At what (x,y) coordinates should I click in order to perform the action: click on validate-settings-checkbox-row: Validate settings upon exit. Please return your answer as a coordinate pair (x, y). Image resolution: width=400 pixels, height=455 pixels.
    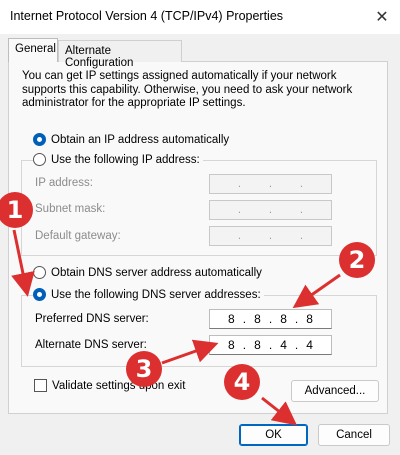
    Looking at the image, I should click on (109, 385).